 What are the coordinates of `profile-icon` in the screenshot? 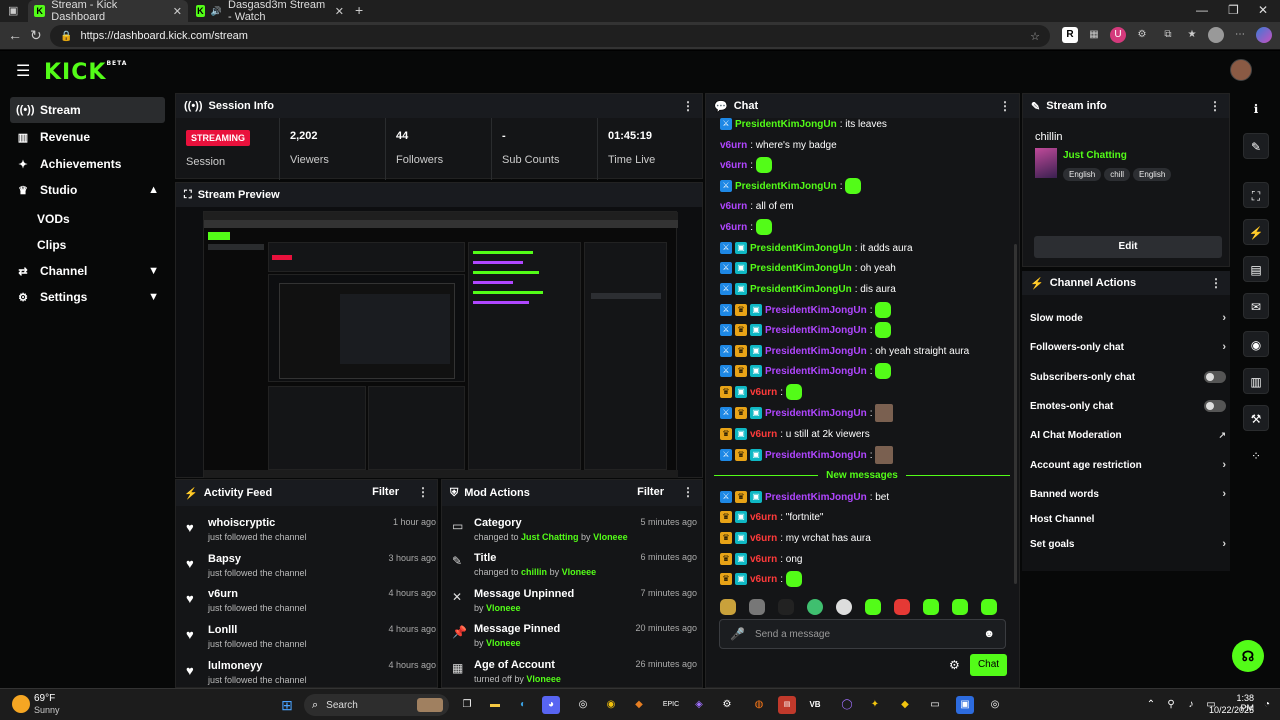 It's located at (1216, 35).